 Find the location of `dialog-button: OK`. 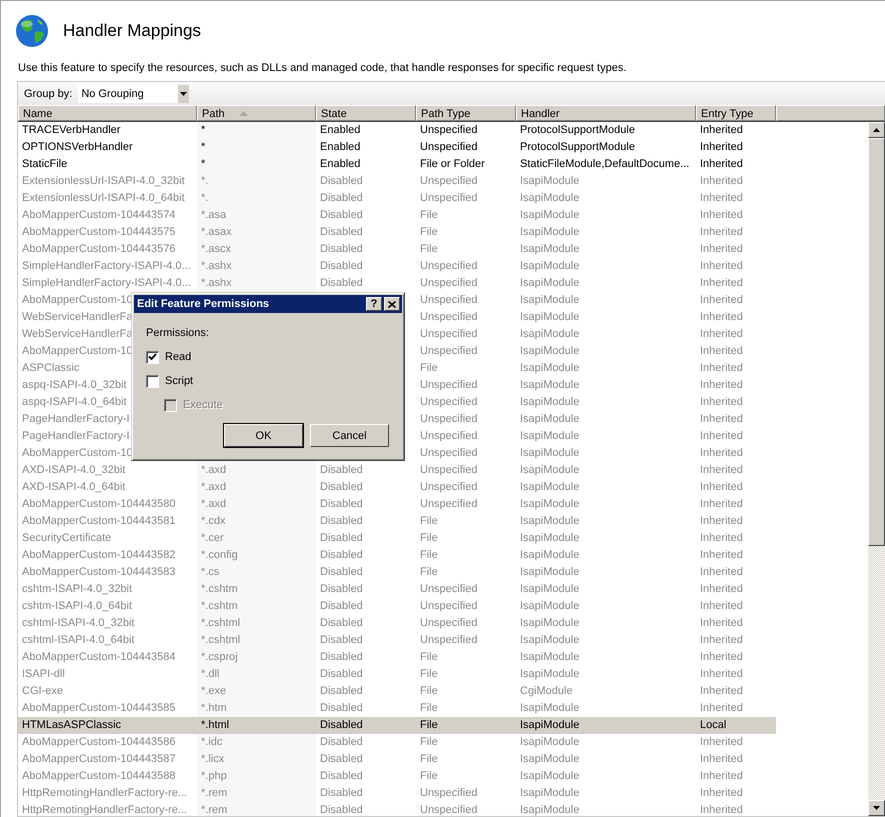

dialog-button: OK is located at coordinates (263, 435).